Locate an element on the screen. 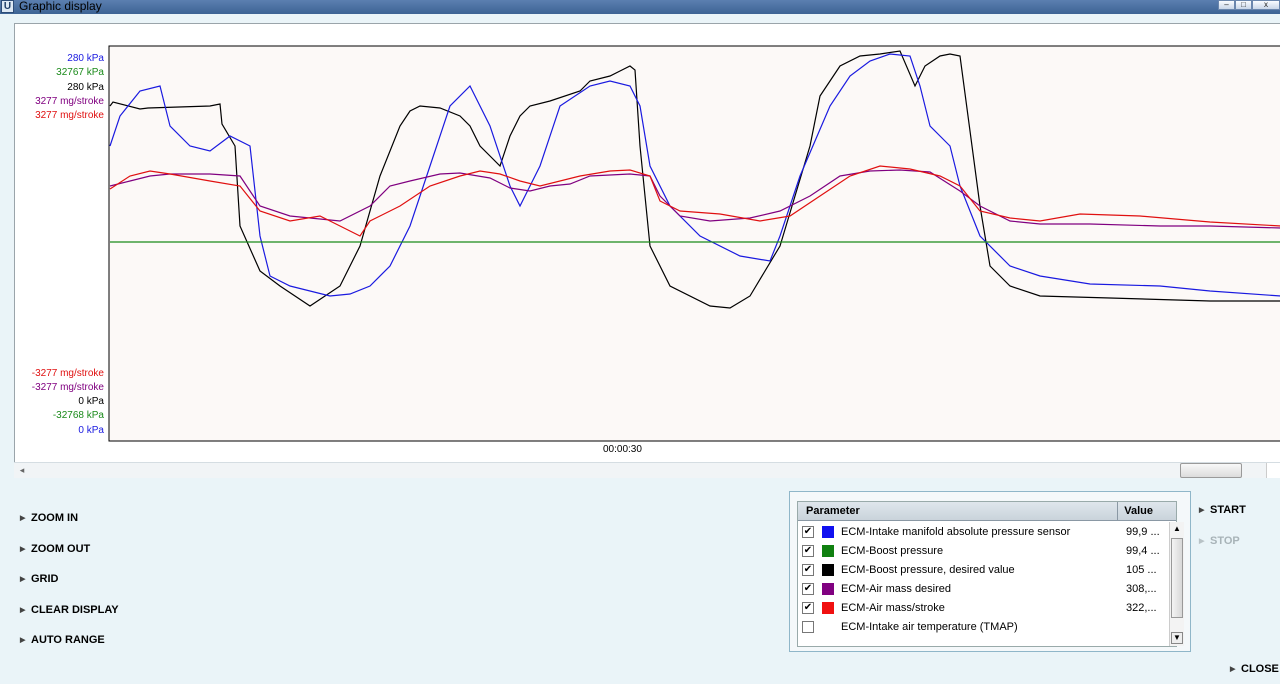 The height and width of the screenshot is (684, 1280). y-label-top-5: 3277 mg/stroke is located at coordinates (69, 115).